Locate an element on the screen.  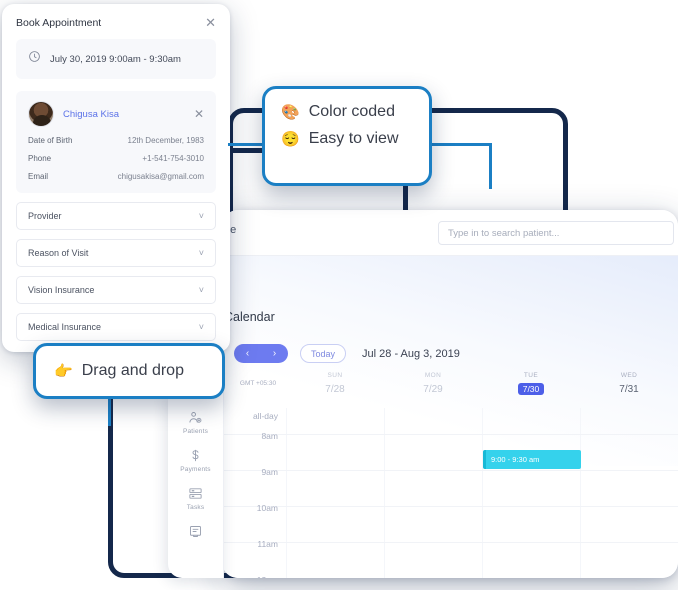
time-row-10am: 10am is located at coordinates (450, 522).